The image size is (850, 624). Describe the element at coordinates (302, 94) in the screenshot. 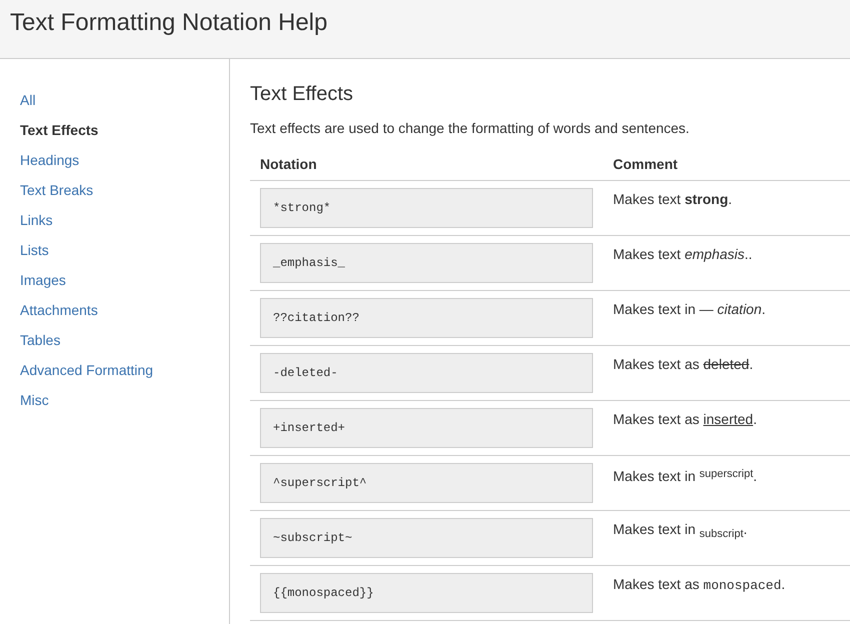

I see `section-title: Text Effects` at that location.